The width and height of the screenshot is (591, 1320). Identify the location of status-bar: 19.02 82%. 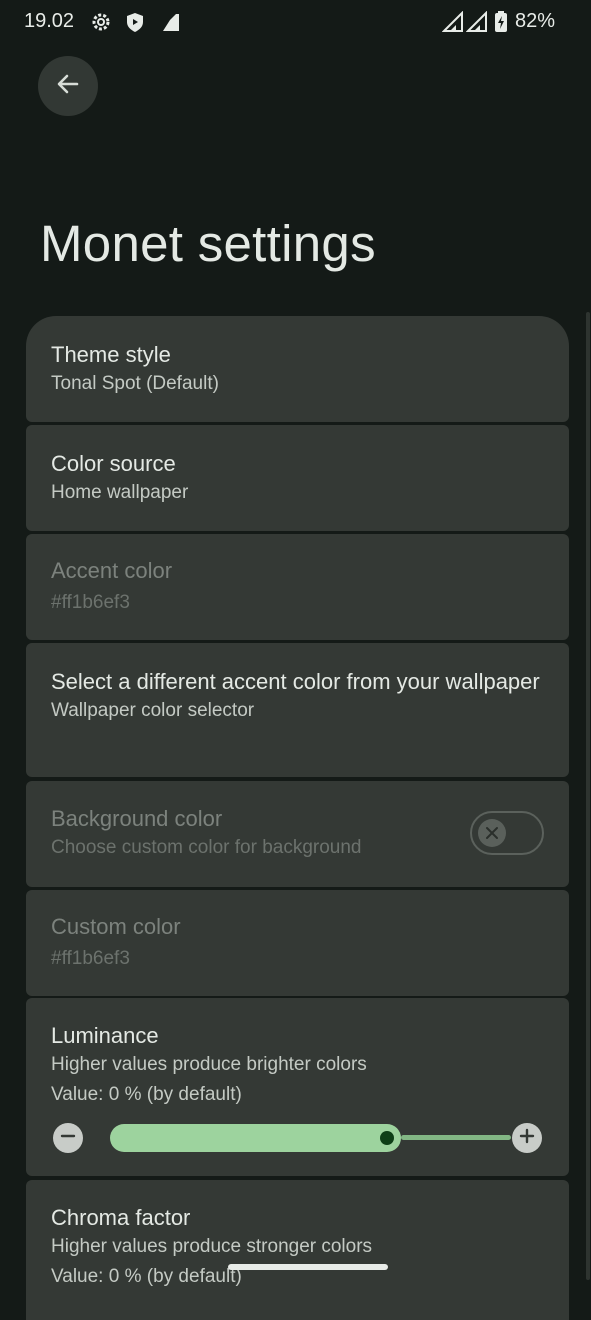
(295, 23).